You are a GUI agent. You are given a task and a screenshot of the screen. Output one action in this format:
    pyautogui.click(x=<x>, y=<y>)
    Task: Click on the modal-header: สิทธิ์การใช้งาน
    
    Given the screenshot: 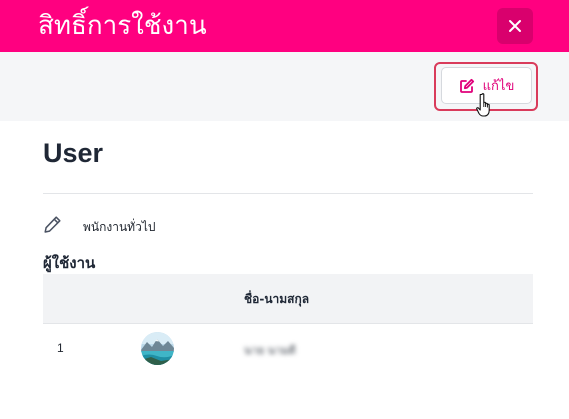 What is the action you would take?
    pyautogui.click(x=284, y=26)
    